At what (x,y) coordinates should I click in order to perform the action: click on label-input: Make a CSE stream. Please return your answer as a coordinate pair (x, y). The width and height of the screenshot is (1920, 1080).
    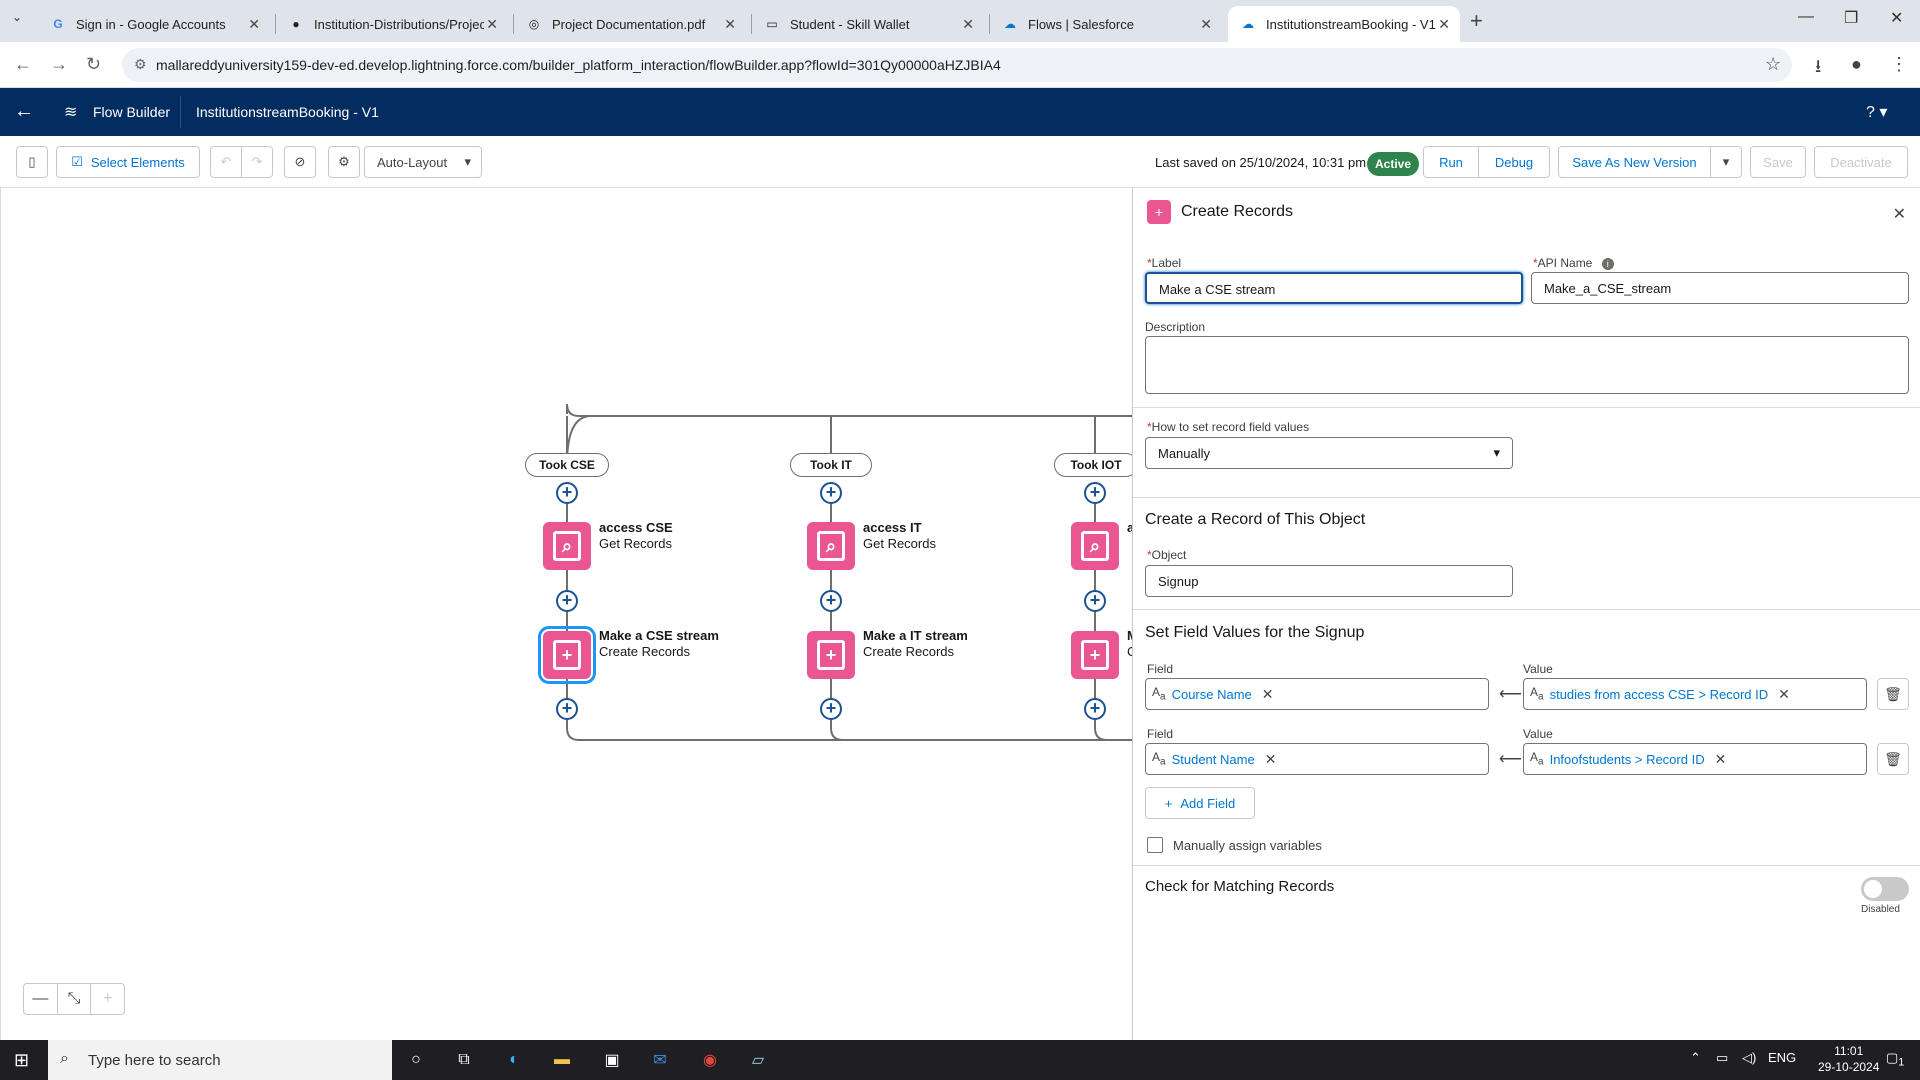
    Looking at the image, I should click on (1334, 288).